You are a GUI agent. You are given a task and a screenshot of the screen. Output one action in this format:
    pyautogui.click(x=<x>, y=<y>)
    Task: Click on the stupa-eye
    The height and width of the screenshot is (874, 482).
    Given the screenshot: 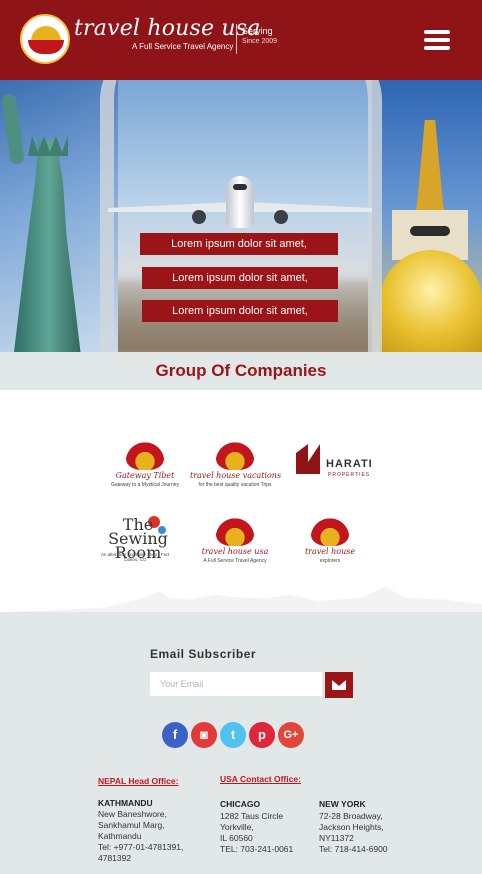 What is the action you would take?
    pyautogui.click(x=430, y=231)
    